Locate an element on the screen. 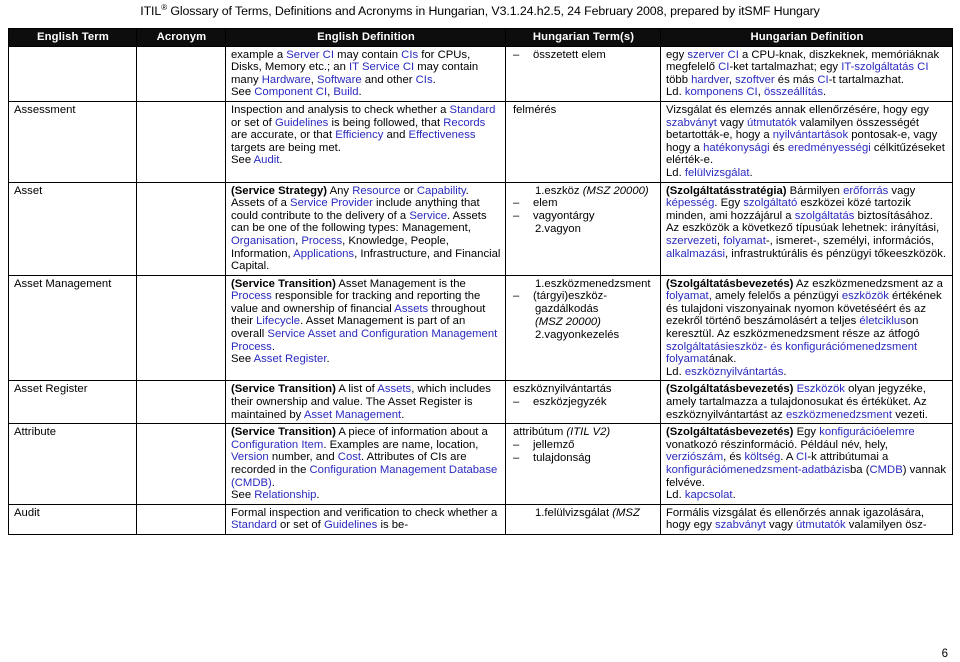 The height and width of the screenshot is (662, 960). glossary-cross-reference: életciklus is located at coordinates (882, 321).